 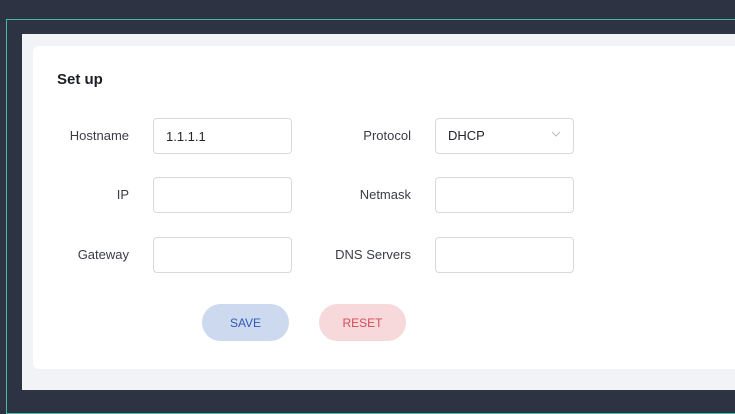 What do you see at coordinates (99, 135) in the screenshot?
I see `hostname-label: Hostname` at bounding box center [99, 135].